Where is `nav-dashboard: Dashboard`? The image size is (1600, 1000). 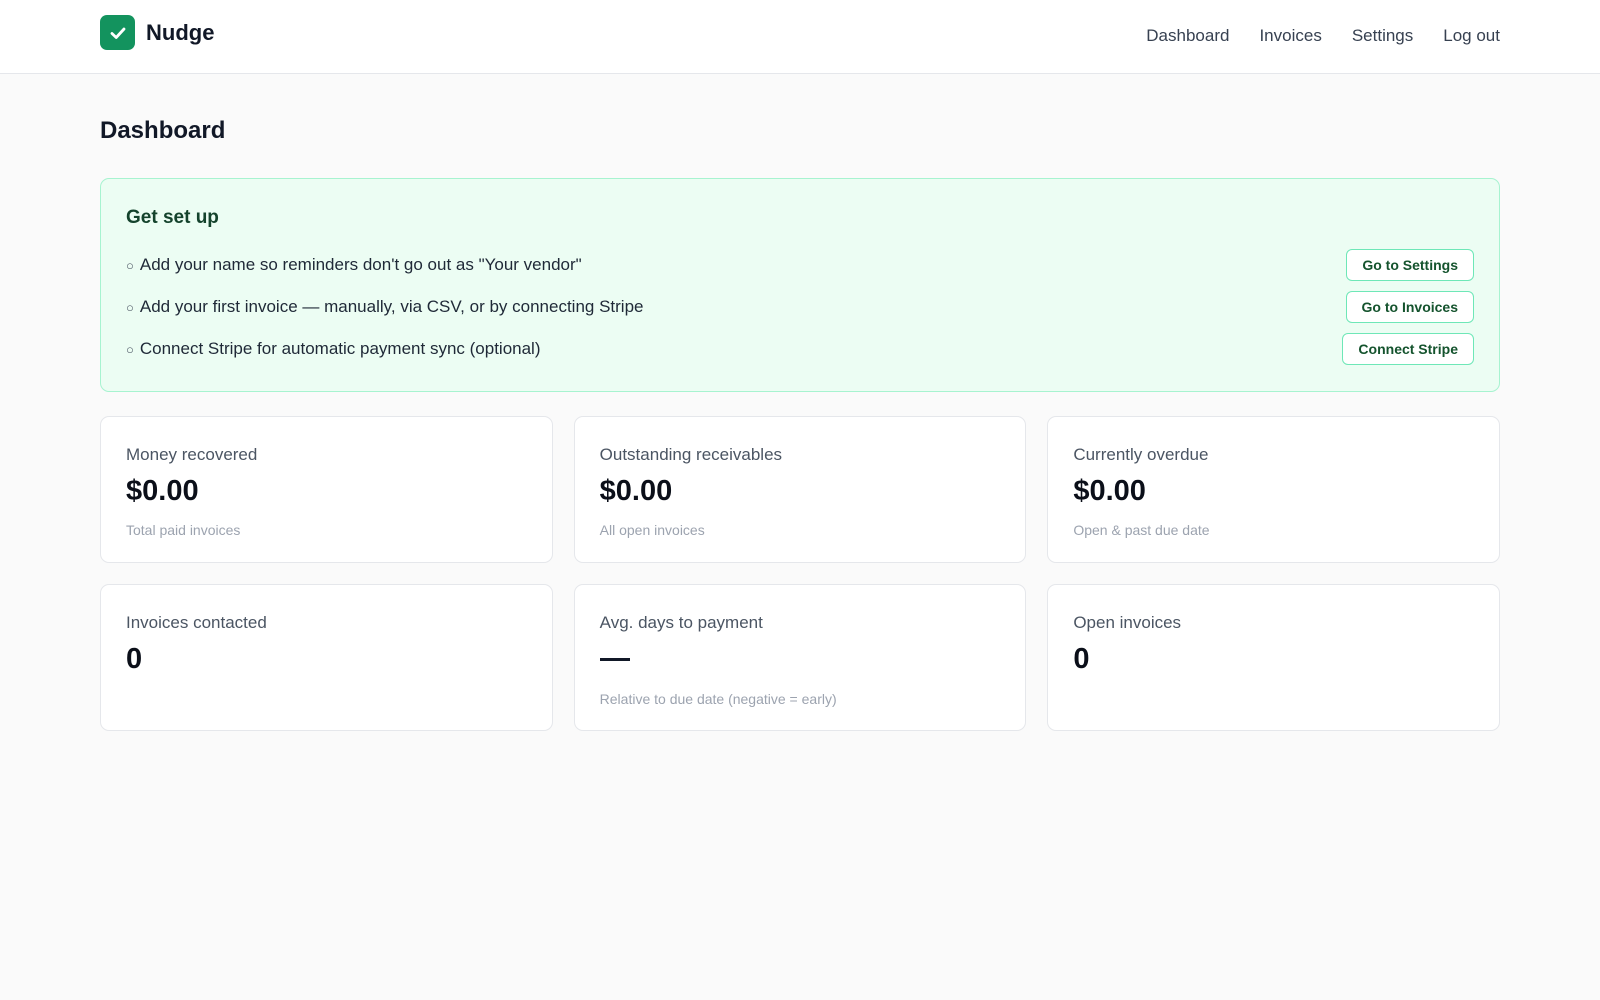 nav-dashboard: Dashboard is located at coordinates (1187, 36).